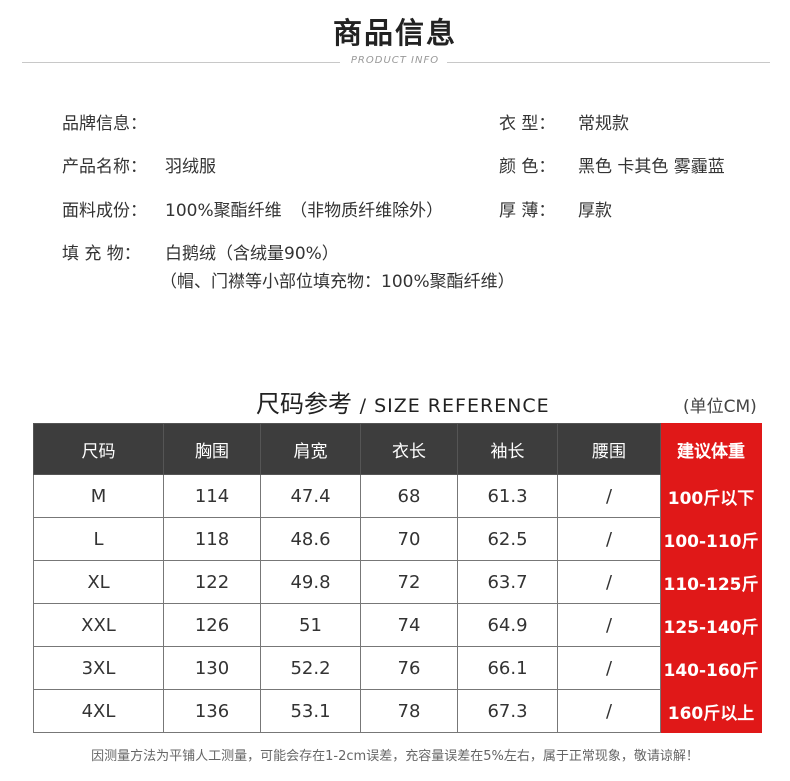  I want to click on size-reference-title-en: / SIZE REFERENCE, so click(454, 406).